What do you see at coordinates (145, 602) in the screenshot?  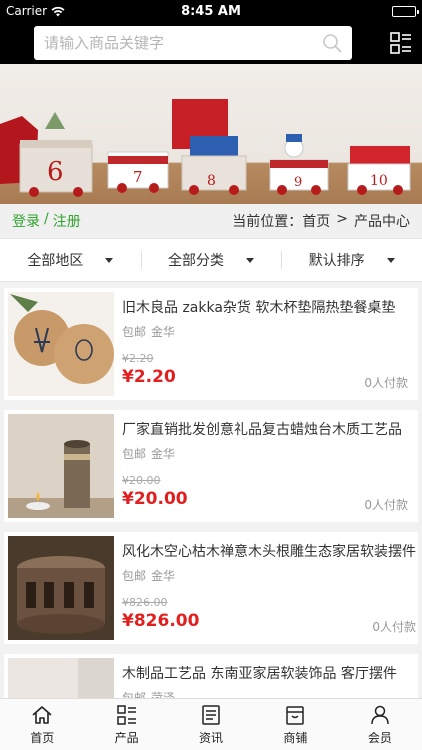 I see `original-price: ¥826.00` at bounding box center [145, 602].